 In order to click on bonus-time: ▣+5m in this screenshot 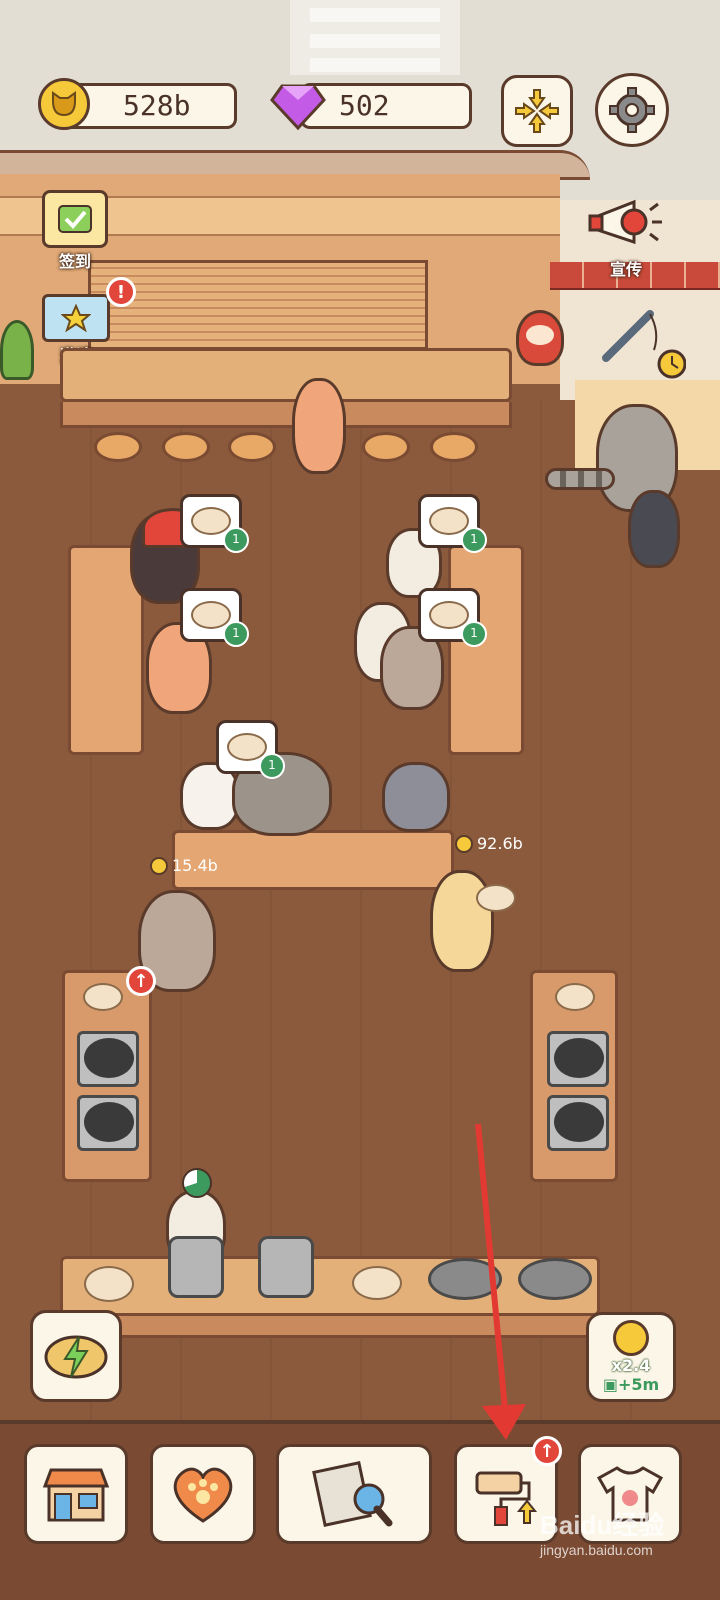, I will do `click(631, 1384)`.